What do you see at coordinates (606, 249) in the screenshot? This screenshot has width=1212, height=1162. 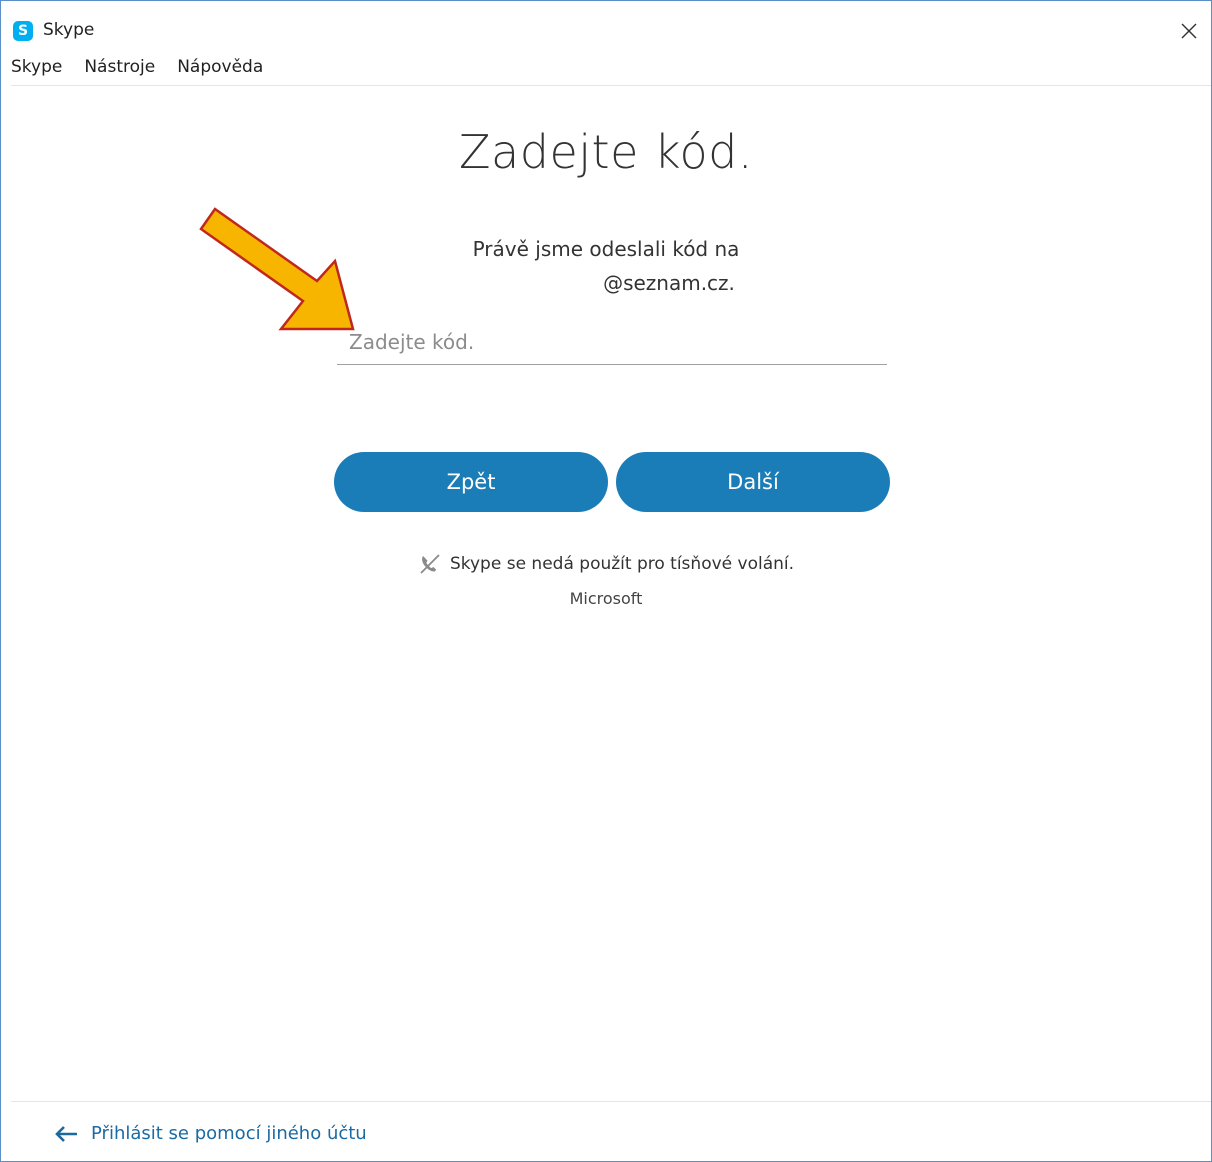 I see `code-sent-message: Právě jsme odeslali kód na` at bounding box center [606, 249].